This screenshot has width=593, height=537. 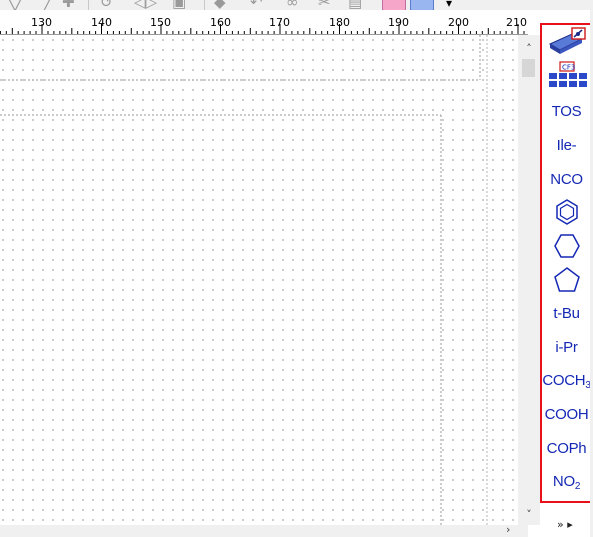 What do you see at coordinates (15, 5) in the screenshot?
I see `draw-tool-icon: ╲╱` at bounding box center [15, 5].